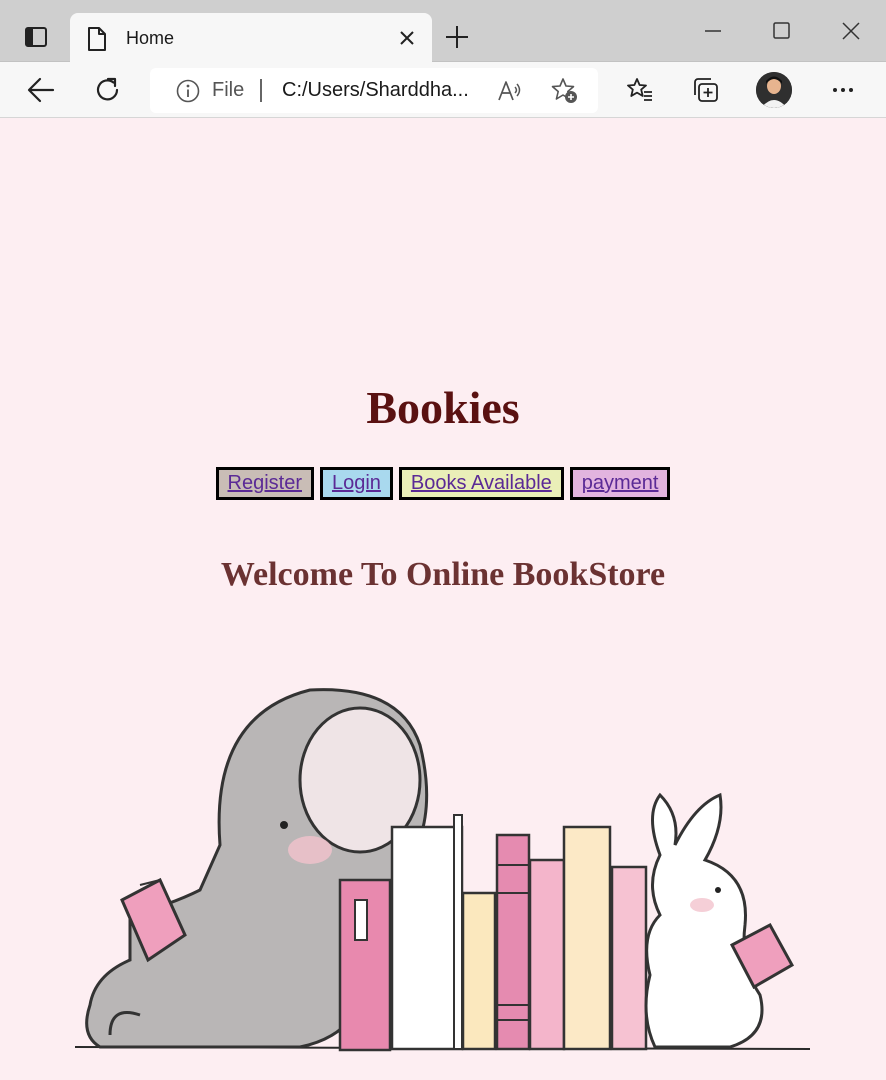 The height and width of the screenshot is (1080, 886). What do you see at coordinates (719, 920) in the screenshot?
I see `bunny-drawing` at bounding box center [719, 920].